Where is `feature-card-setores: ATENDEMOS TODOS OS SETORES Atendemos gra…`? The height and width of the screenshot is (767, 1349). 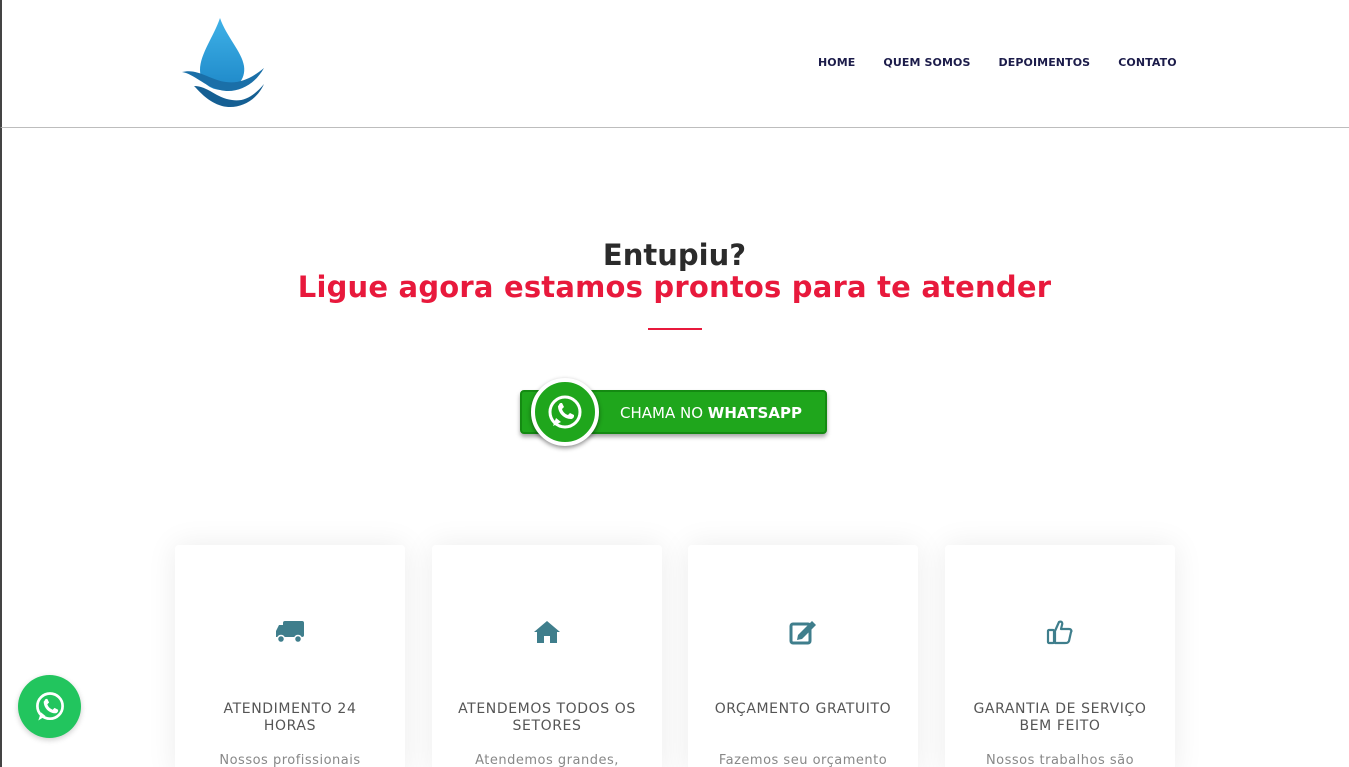 feature-card-setores: ATENDEMOS TODOS OS SETORES Atendemos gra… is located at coordinates (547, 656).